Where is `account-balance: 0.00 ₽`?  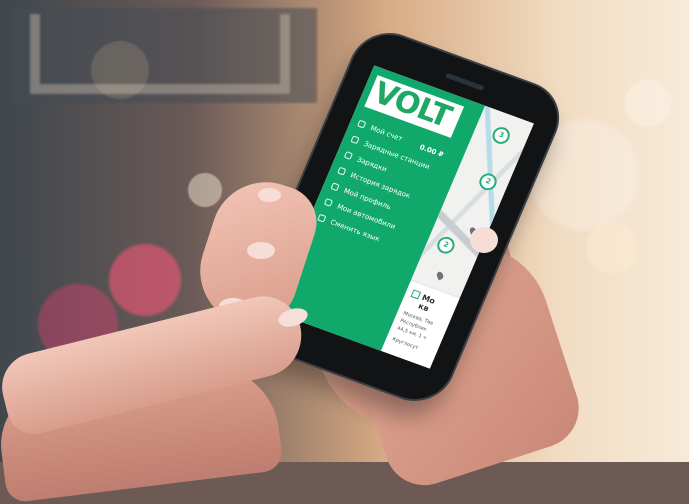 account-balance: 0.00 ₽ is located at coordinates (431, 151).